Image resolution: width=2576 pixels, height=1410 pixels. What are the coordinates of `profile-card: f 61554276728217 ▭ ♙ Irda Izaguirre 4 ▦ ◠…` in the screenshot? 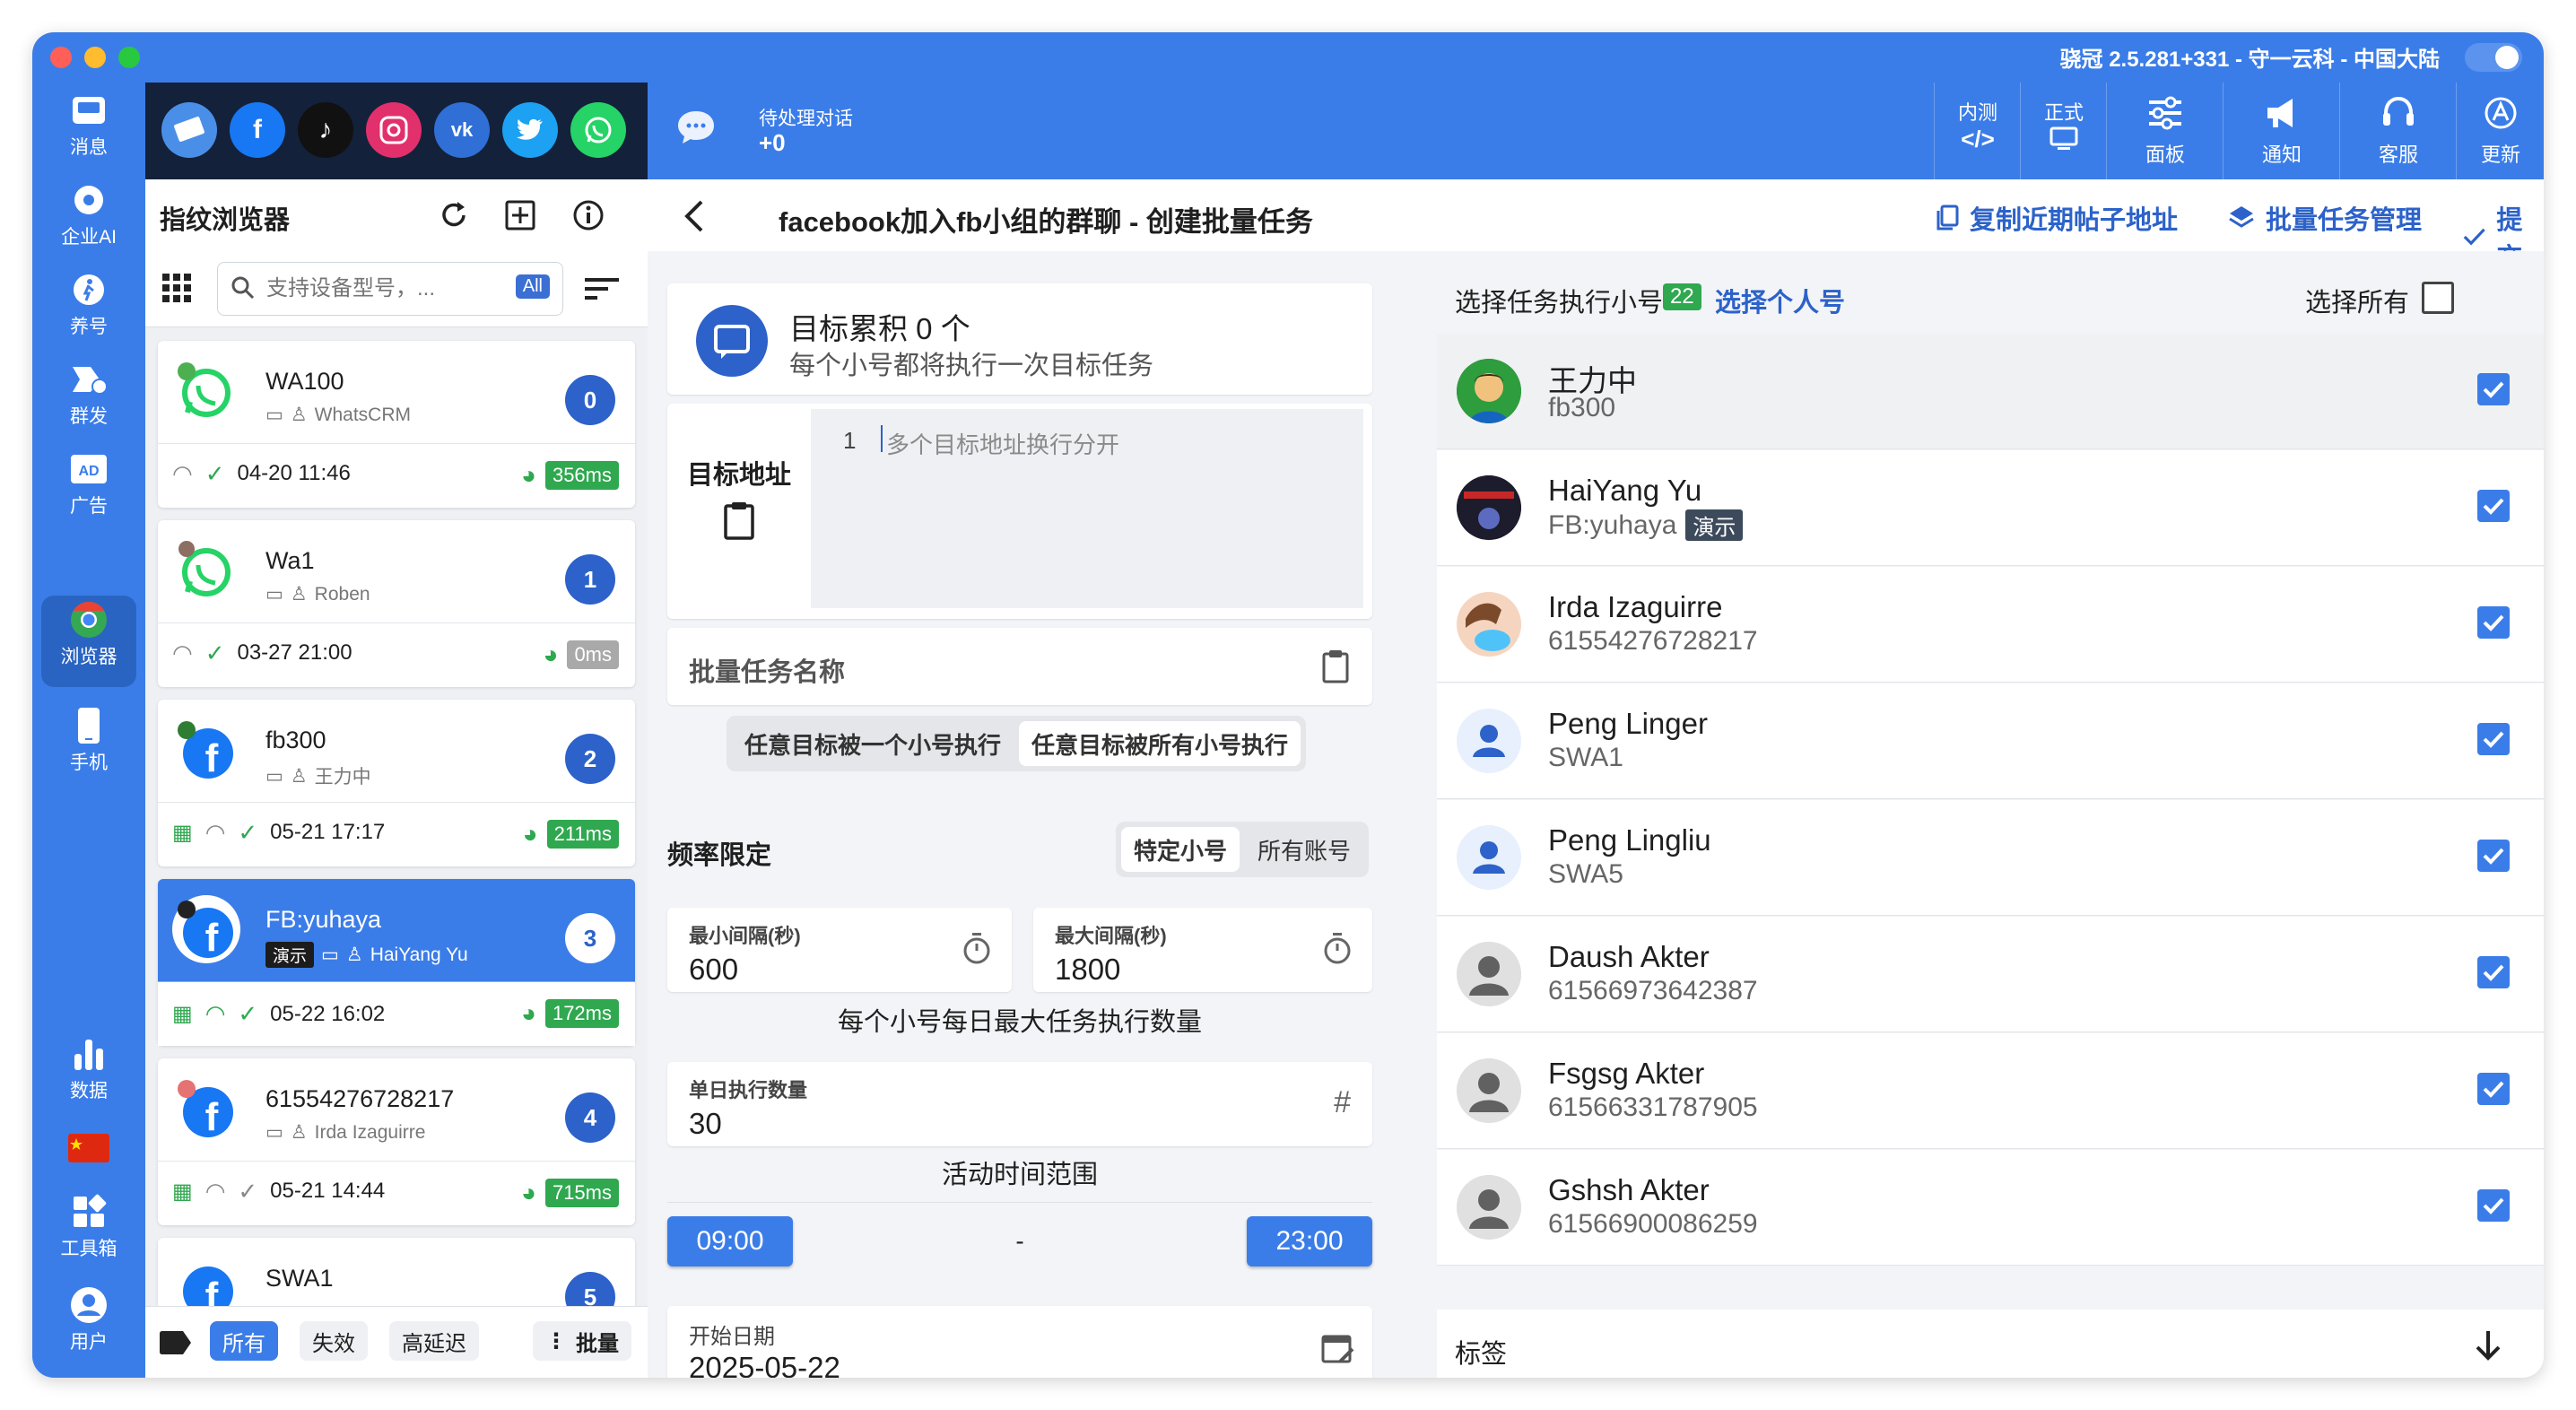 It's located at (396, 1141).